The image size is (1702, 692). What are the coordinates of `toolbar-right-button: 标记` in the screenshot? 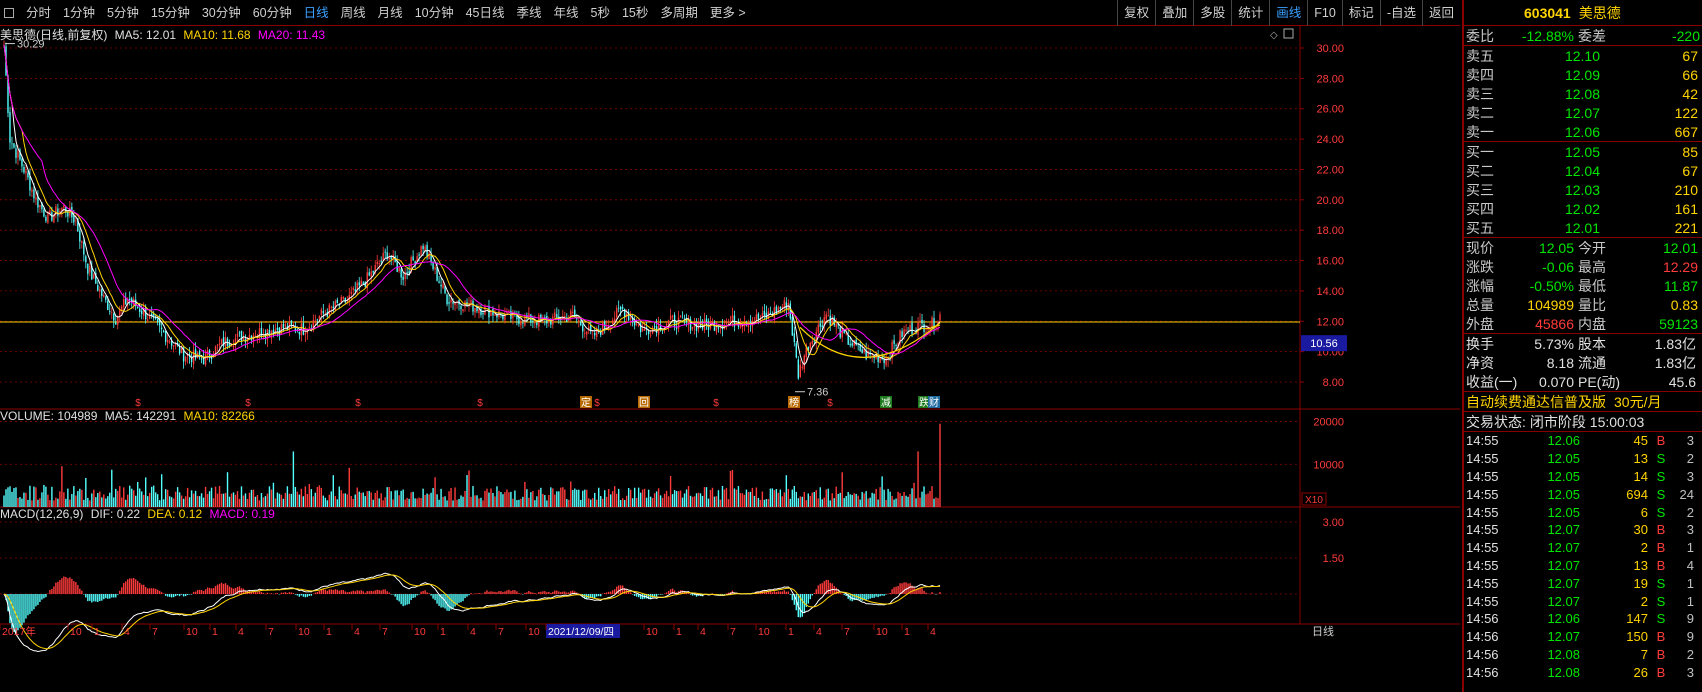 It's located at (1360, 13).